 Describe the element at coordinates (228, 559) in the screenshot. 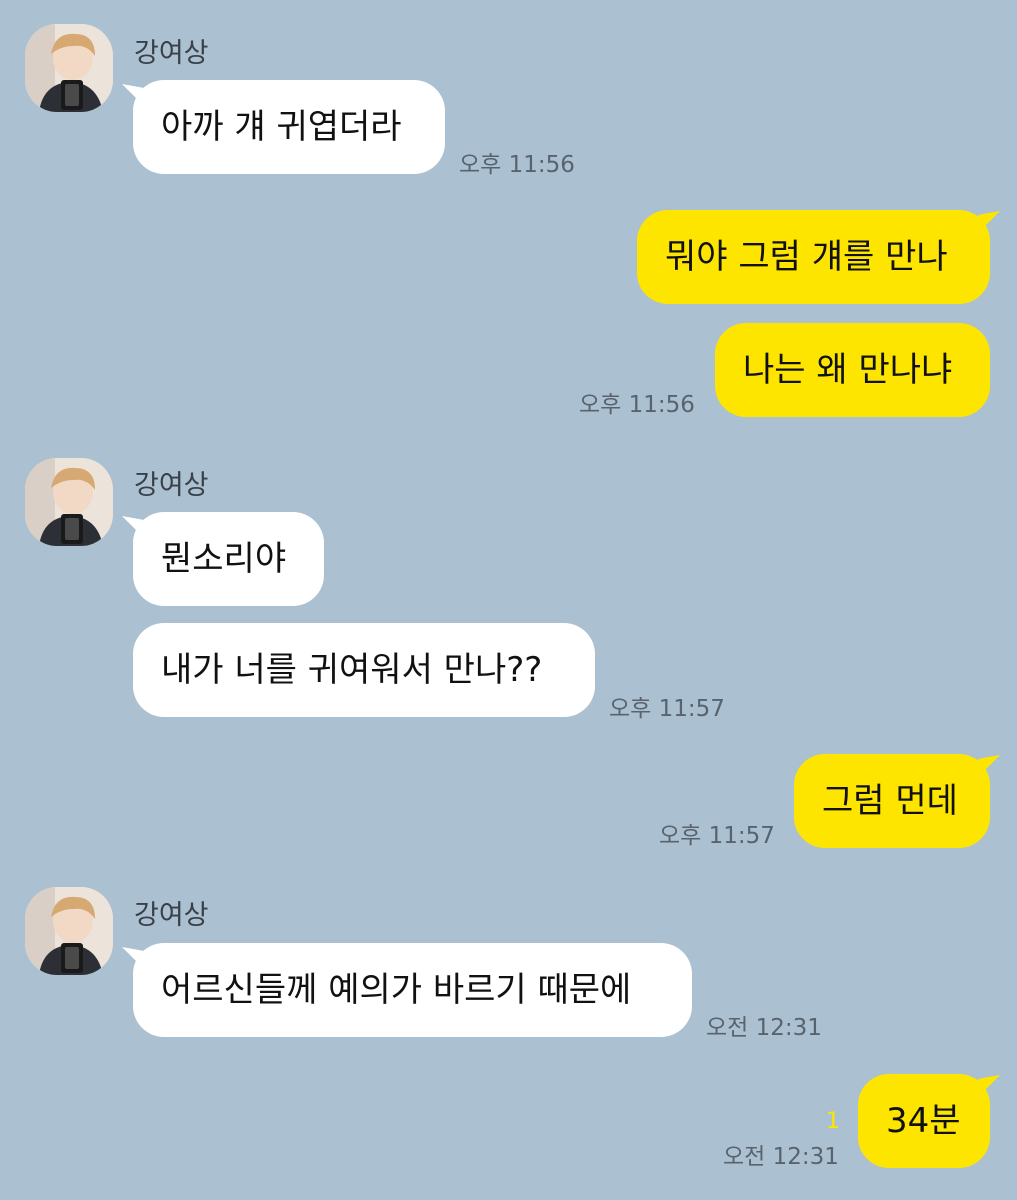

I see `message-bubble: 뭔소리야` at that location.